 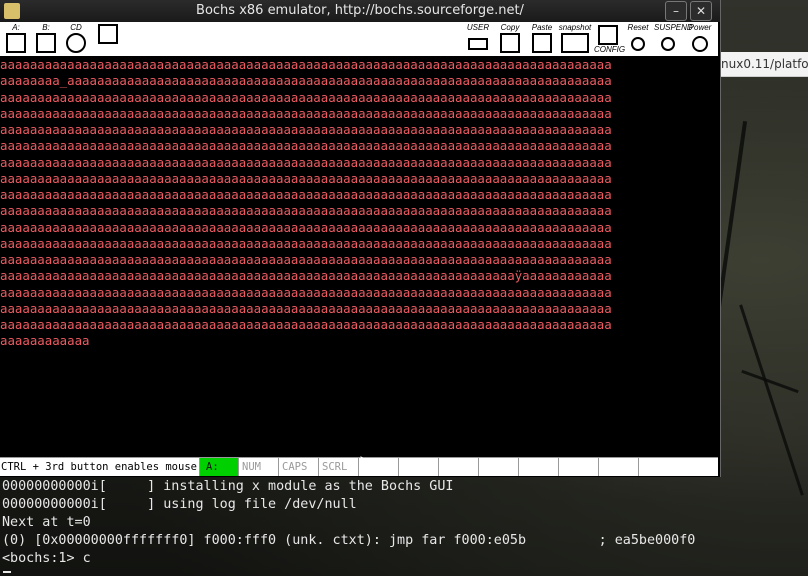 I want to click on num-lock-indicator: NUM, so click(x=259, y=467).